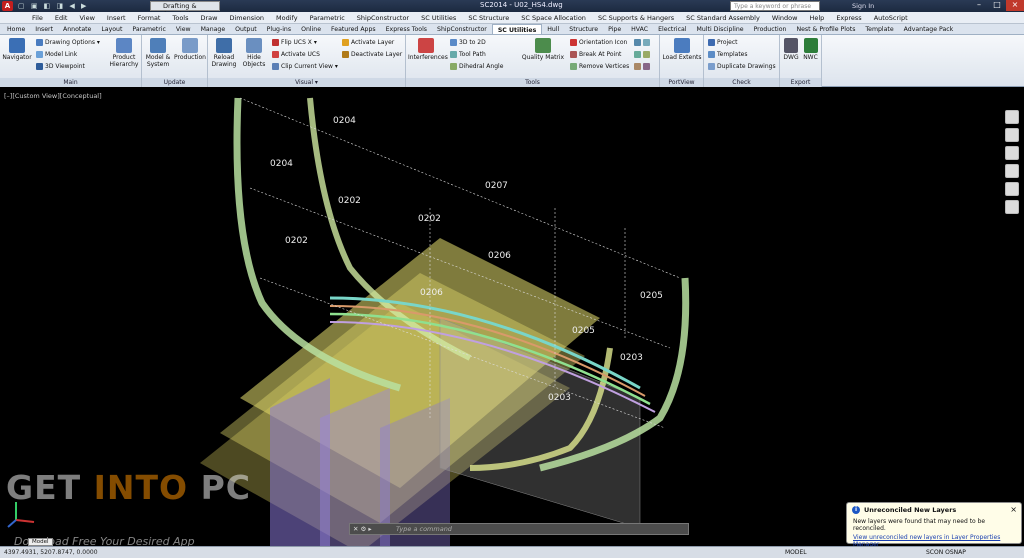  I want to click on ribbon-tab: Annotate, so click(77, 29).